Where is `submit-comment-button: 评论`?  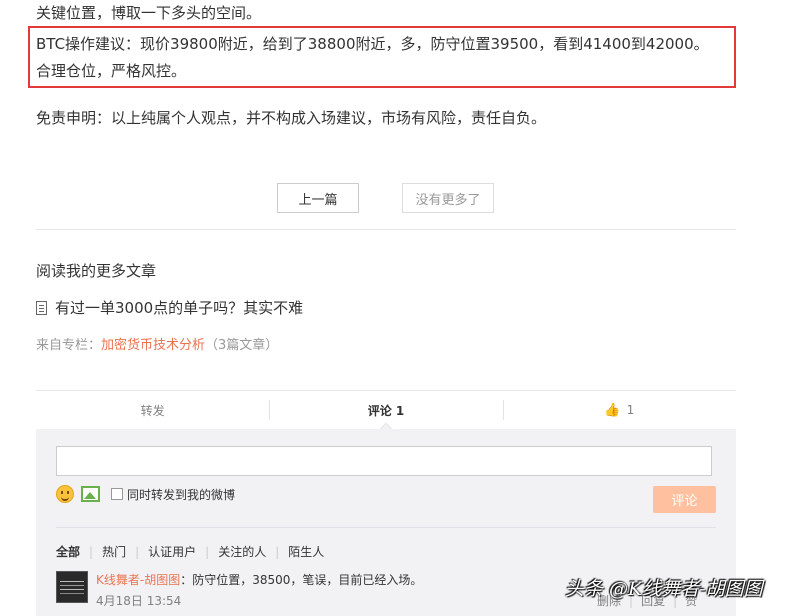 submit-comment-button: 评论 is located at coordinates (684, 499).